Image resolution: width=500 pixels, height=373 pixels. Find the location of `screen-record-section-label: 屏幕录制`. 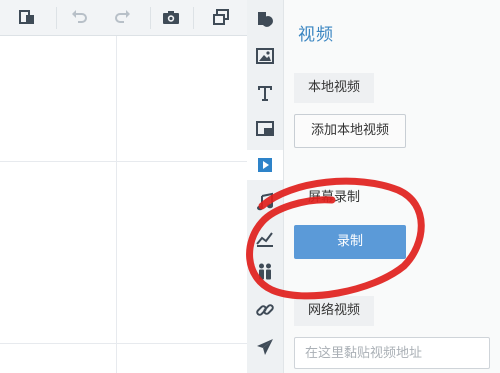

screen-record-section-label: 屏幕录制 is located at coordinates (334, 197).